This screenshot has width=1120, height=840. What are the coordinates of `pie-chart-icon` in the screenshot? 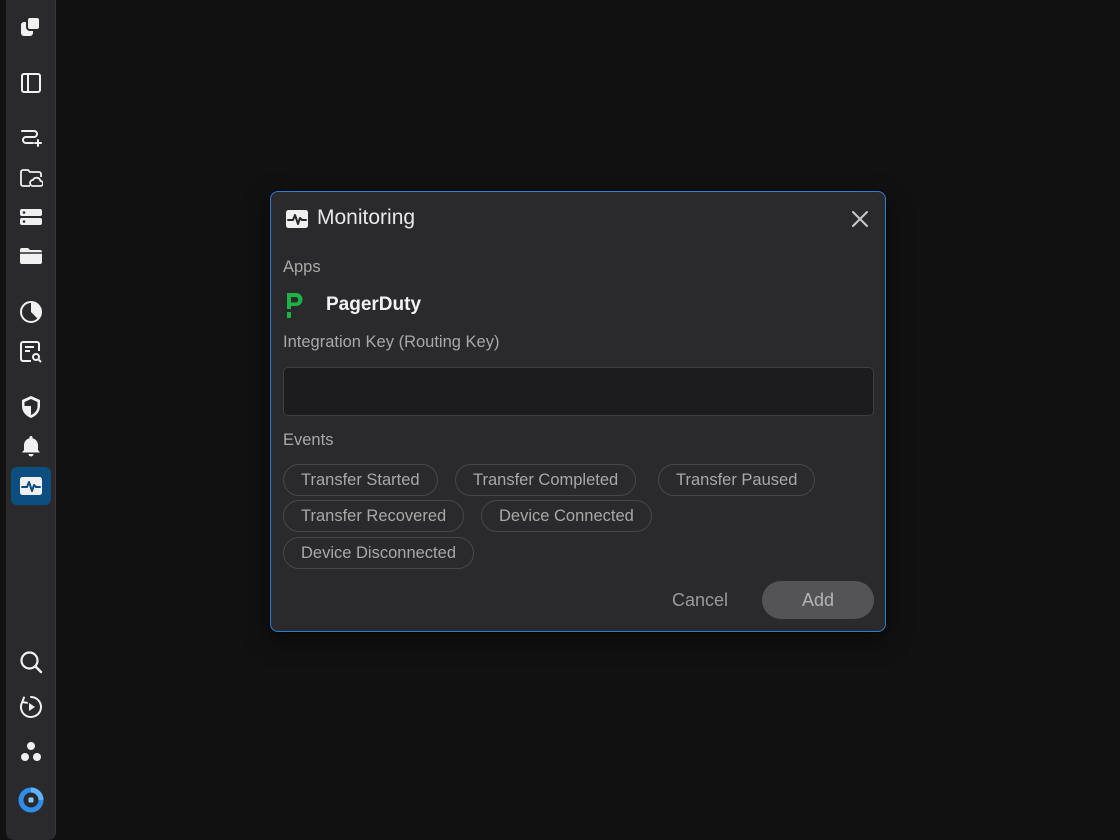 It's located at (31, 312).